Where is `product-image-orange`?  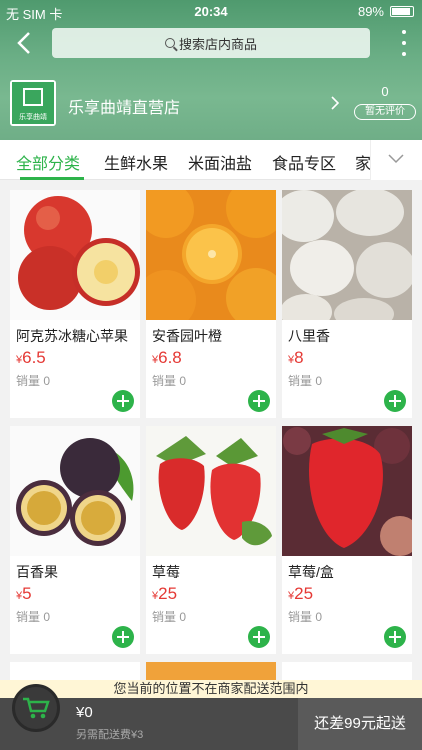 product-image-orange is located at coordinates (211, 260).